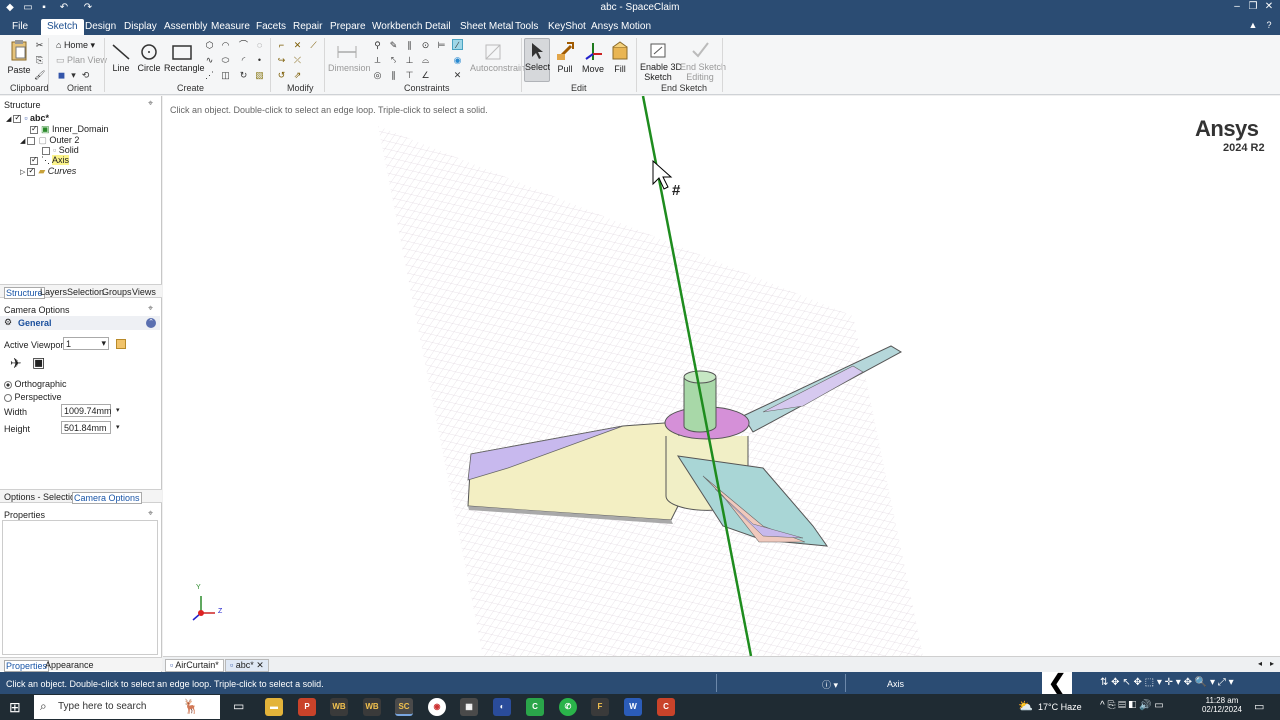 This screenshot has height=720, width=1280. I want to click on tab-properties: Properties, so click(27, 666).